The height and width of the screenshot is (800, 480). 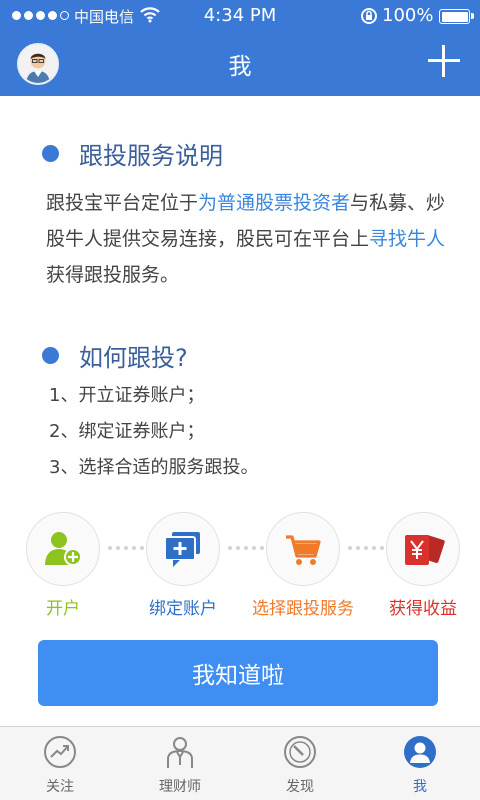 I want to click on add-button, so click(x=444, y=61).